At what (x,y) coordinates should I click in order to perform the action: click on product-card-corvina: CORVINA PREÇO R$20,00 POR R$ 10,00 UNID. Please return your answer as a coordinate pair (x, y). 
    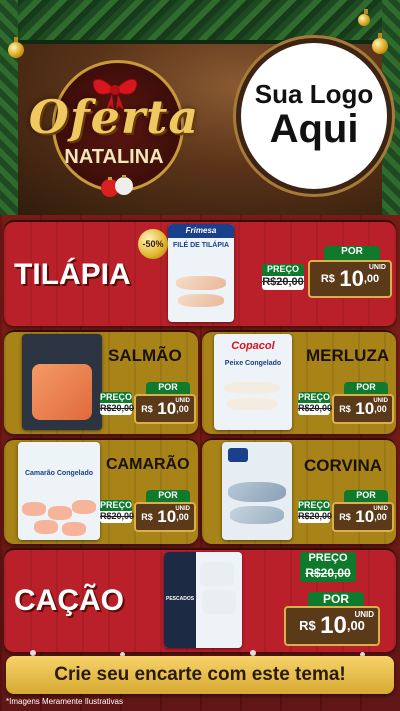
    Looking at the image, I should click on (299, 491).